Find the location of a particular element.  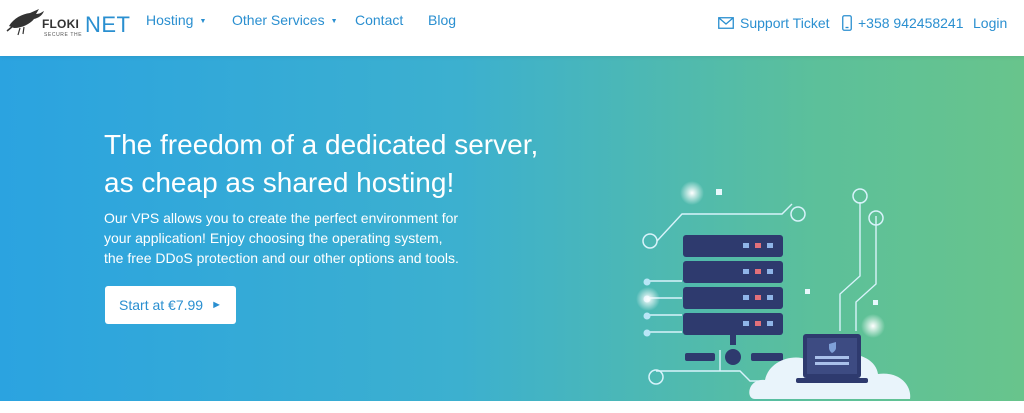

brand-name-net: NET is located at coordinates (108, 24).